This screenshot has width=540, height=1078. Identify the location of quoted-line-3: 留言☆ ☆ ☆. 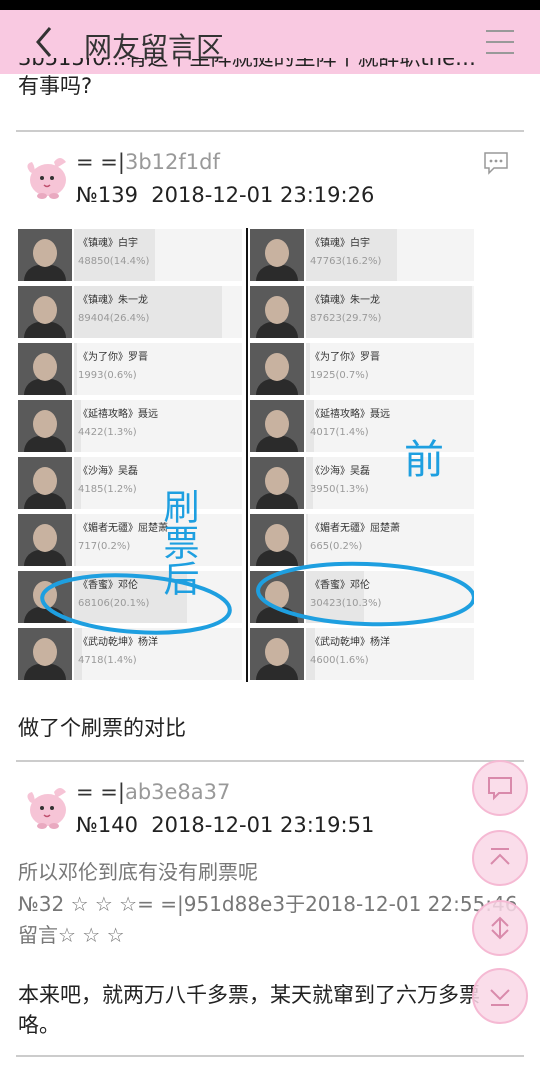
(71, 935).